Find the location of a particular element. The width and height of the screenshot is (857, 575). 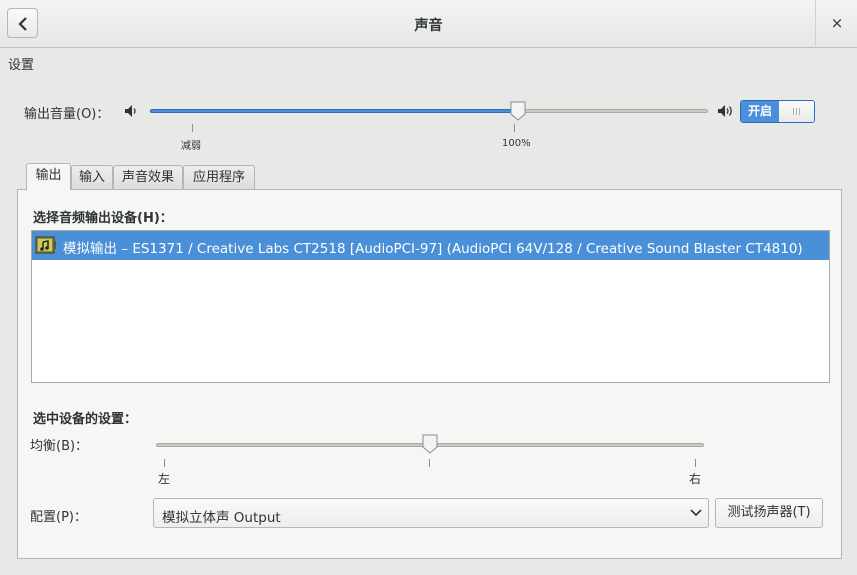

window-title: 声音 is located at coordinates (428, 26).